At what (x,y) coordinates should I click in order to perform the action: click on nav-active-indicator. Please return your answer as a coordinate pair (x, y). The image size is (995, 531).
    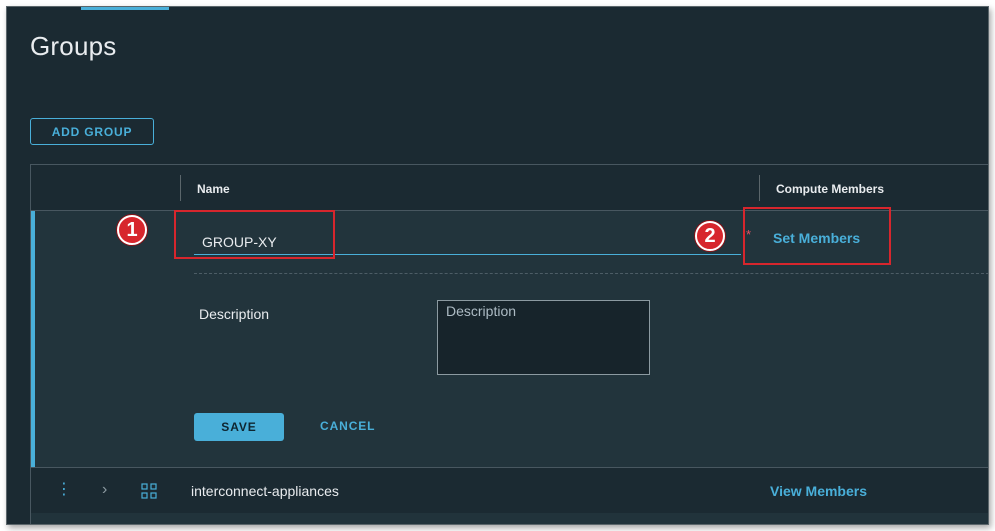
    Looking at the image, I should click on (125, 8).